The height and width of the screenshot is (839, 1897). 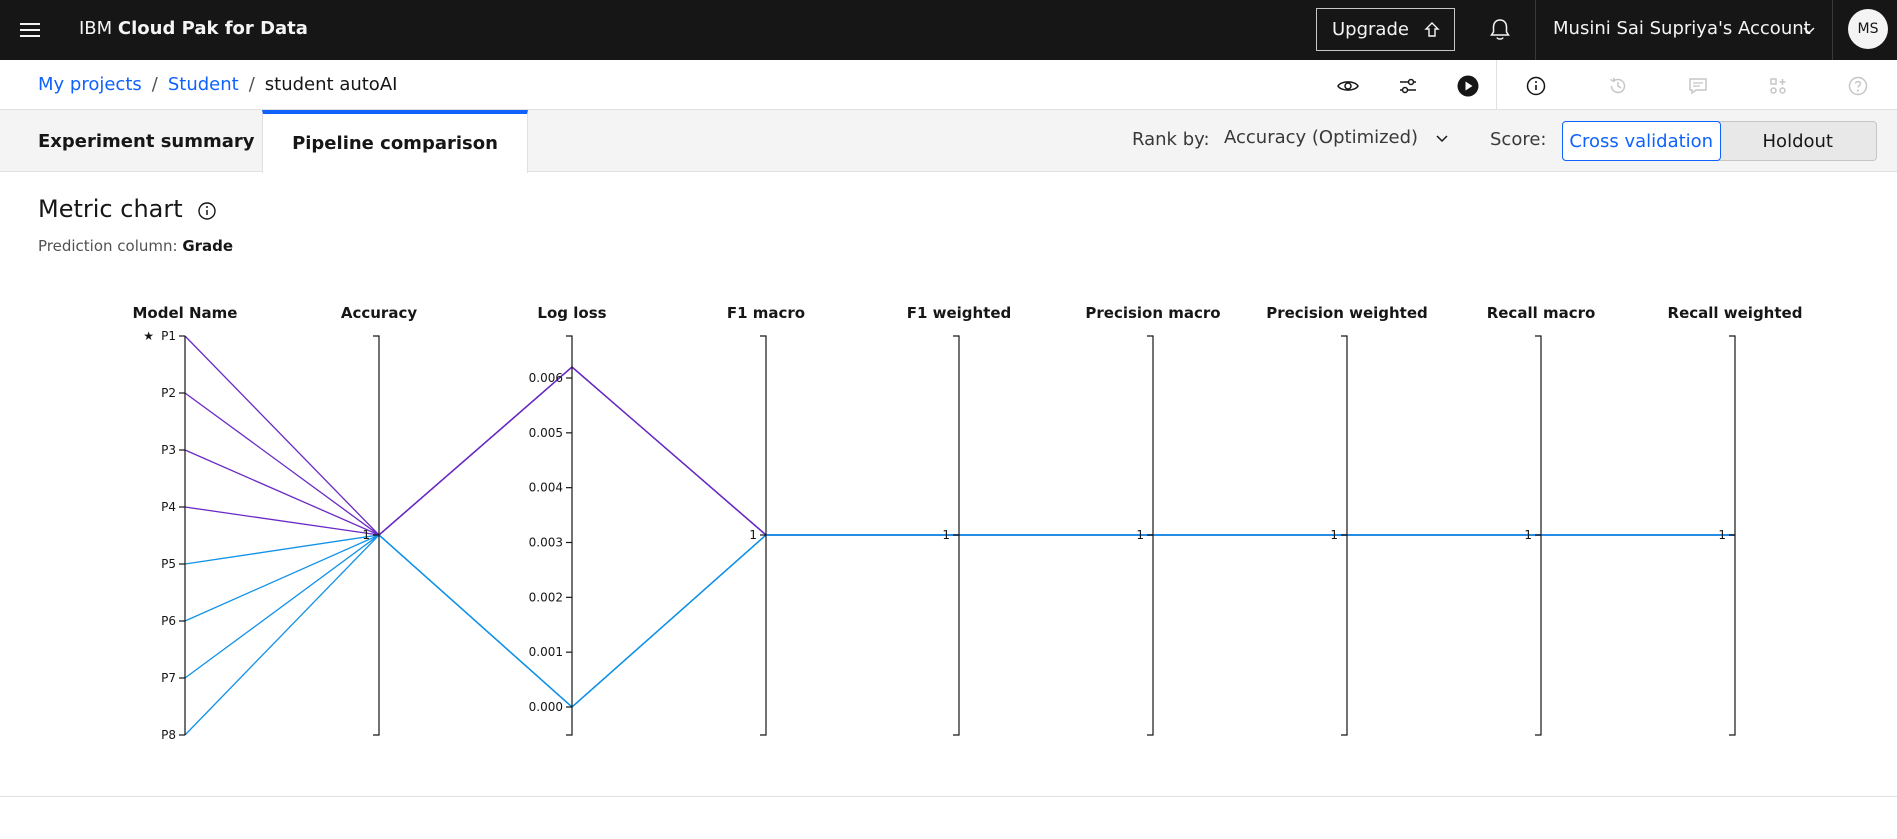 I want to click on model-tick-label: P7, so click(x=168, y=678).